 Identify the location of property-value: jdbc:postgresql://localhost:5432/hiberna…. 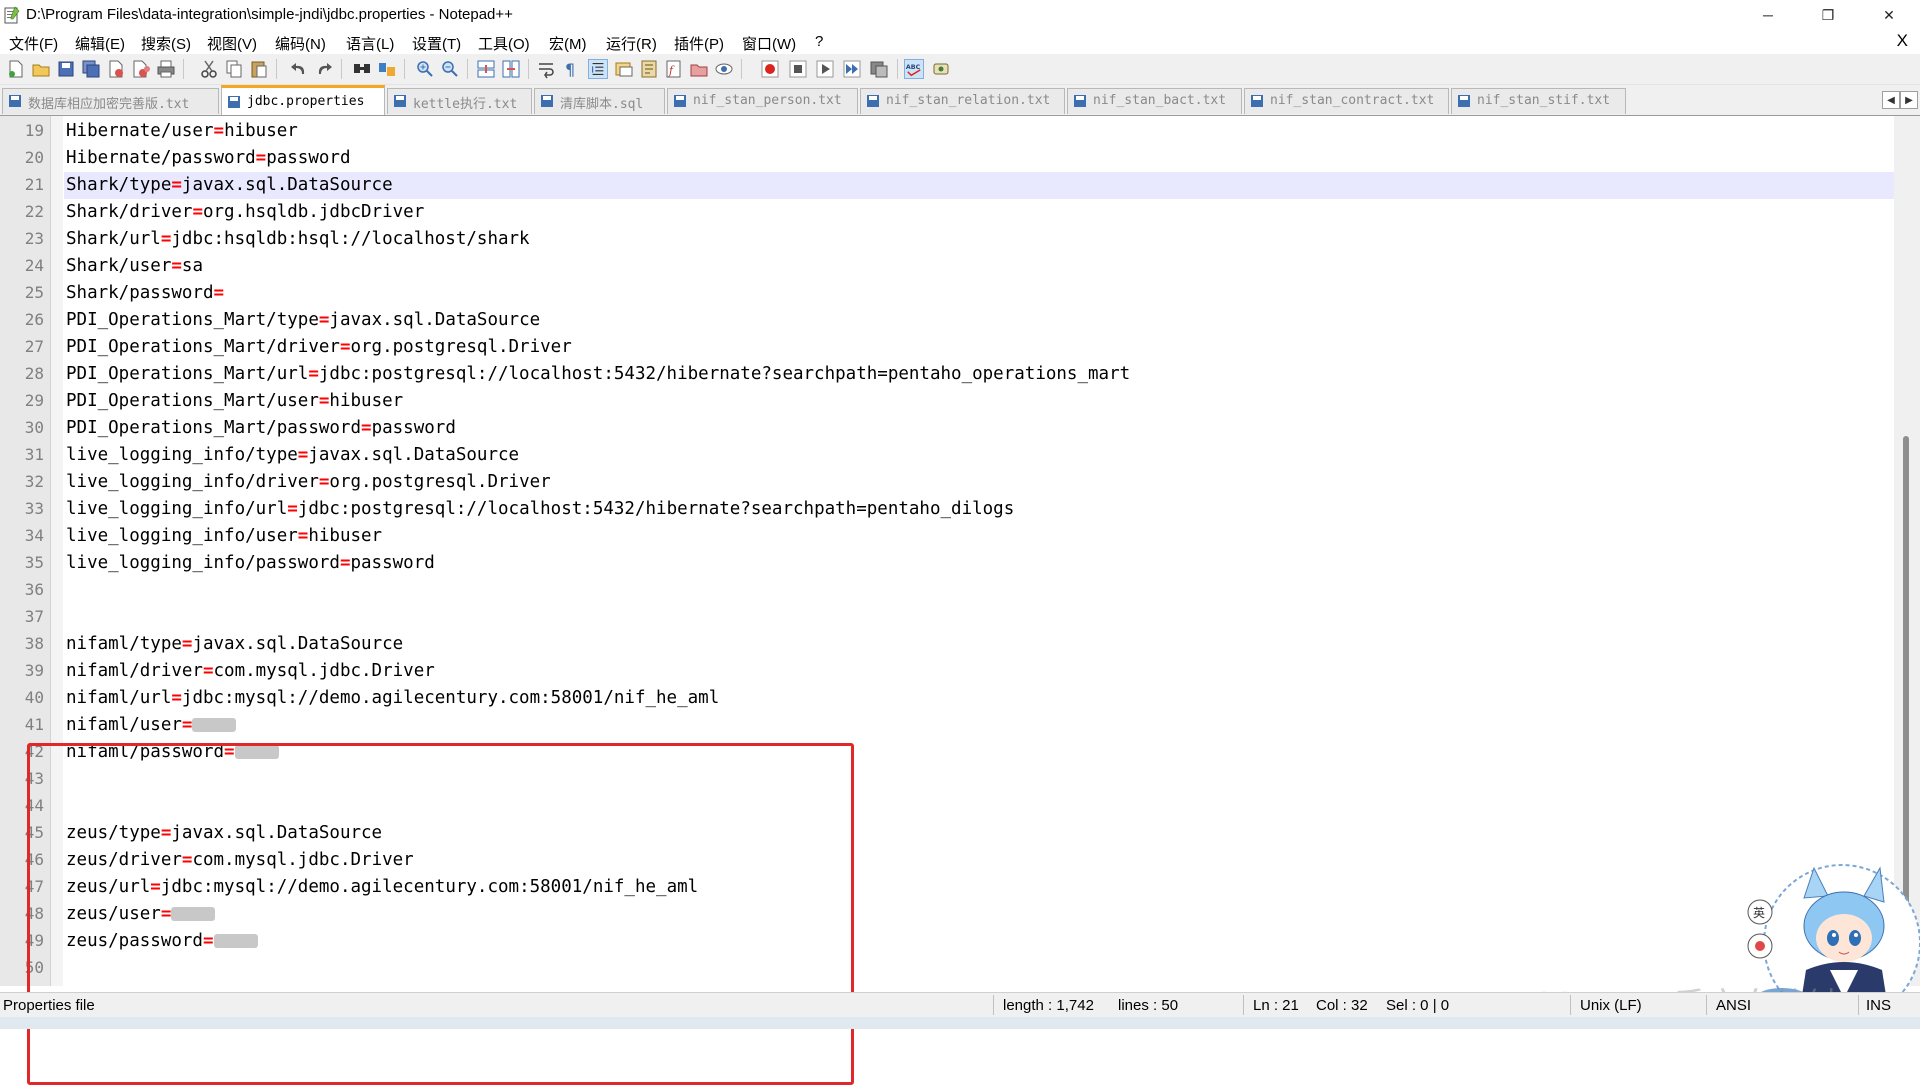
(656, 509).